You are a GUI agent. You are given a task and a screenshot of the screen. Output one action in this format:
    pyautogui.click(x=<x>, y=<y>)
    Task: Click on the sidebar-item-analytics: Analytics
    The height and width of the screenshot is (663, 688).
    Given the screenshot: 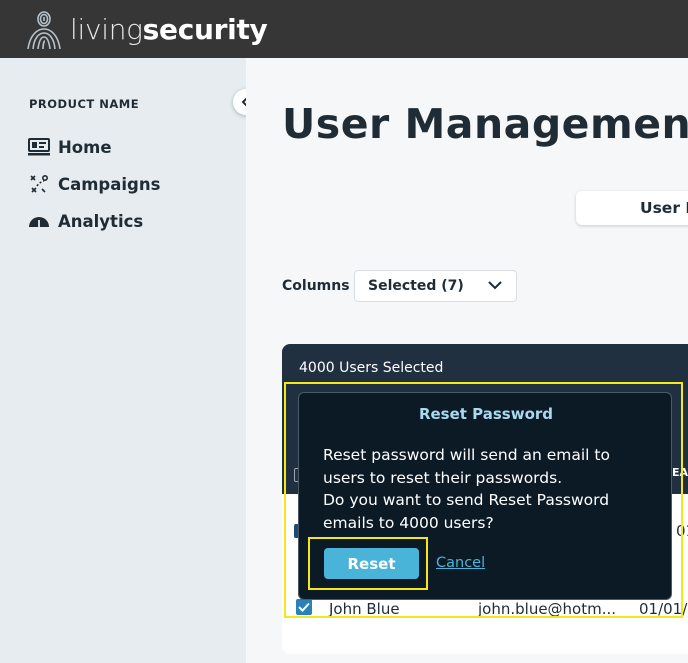 What is the action you would take?
    pyautogui.click(x=85, y=221)
    